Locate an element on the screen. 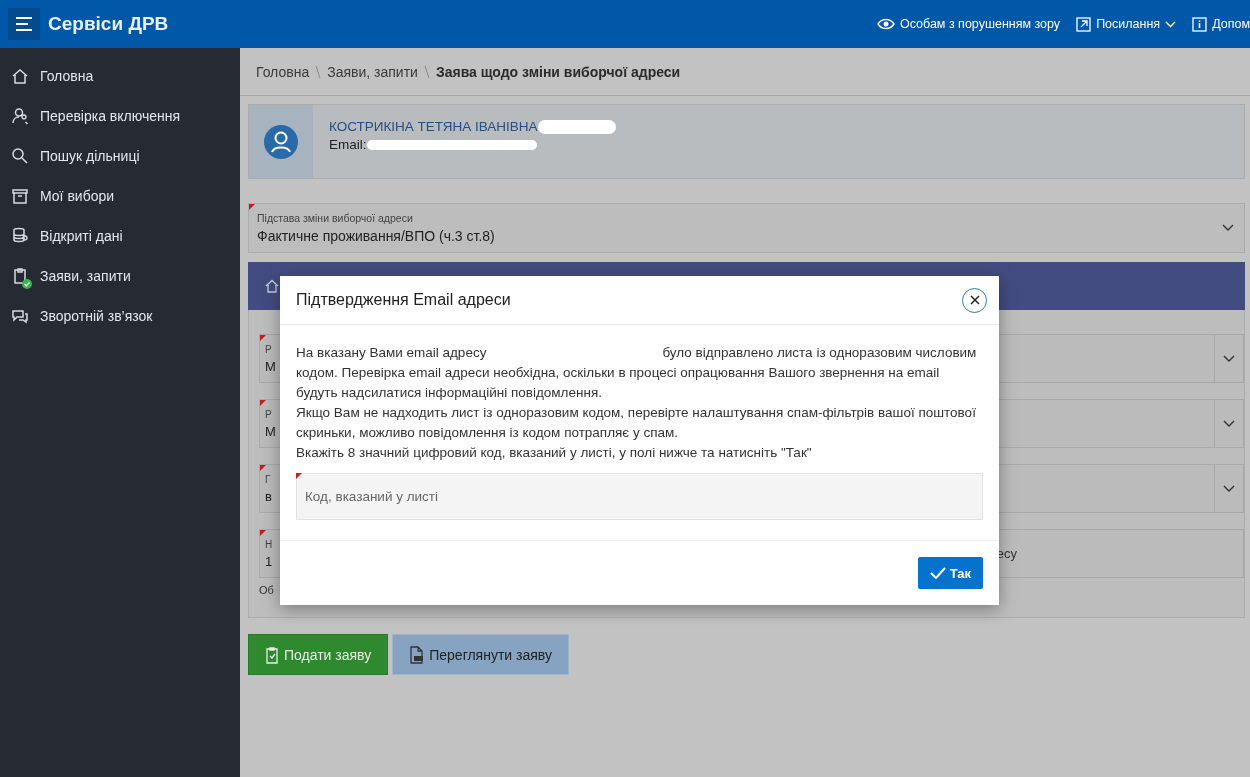 This screenshot has width=1250, height=777. header-link: Допом is located at coordinates (1221, 24).